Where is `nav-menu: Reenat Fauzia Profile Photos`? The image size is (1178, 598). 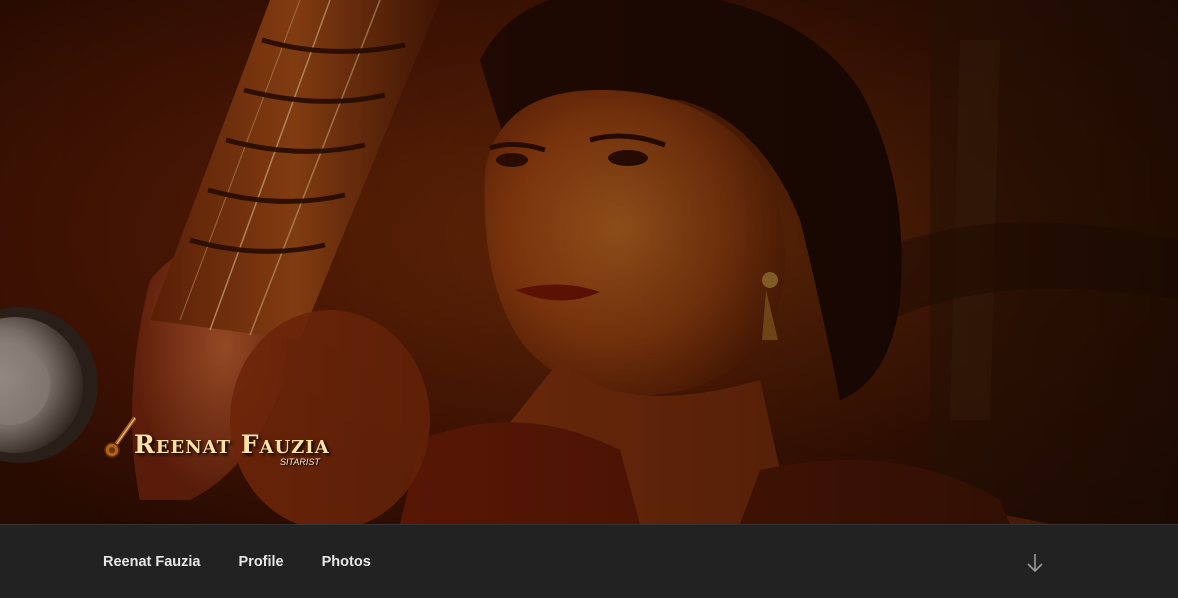 nav-menu: Reenat Fauzia Profile Photos is located at coordinates (237, 562).